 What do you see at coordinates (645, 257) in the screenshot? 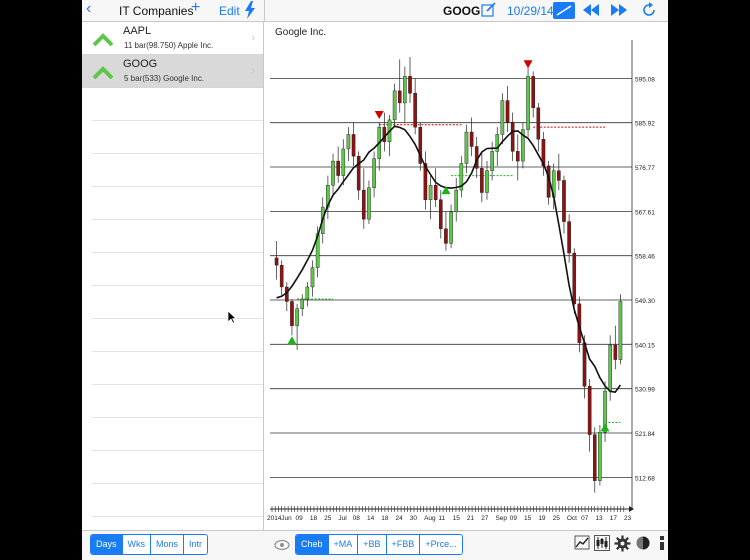
I see `y-tick-label: 558.46` at bounding box center [645, 257].